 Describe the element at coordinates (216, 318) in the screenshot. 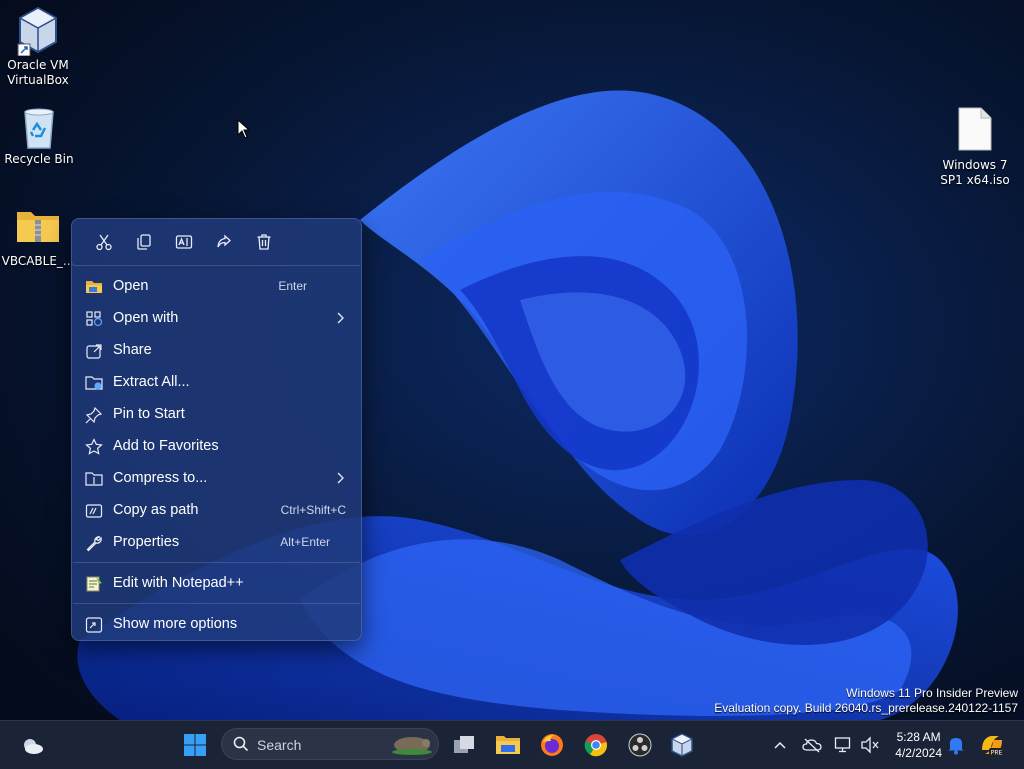

I see `menu-item-open-with: Open with` at that location.